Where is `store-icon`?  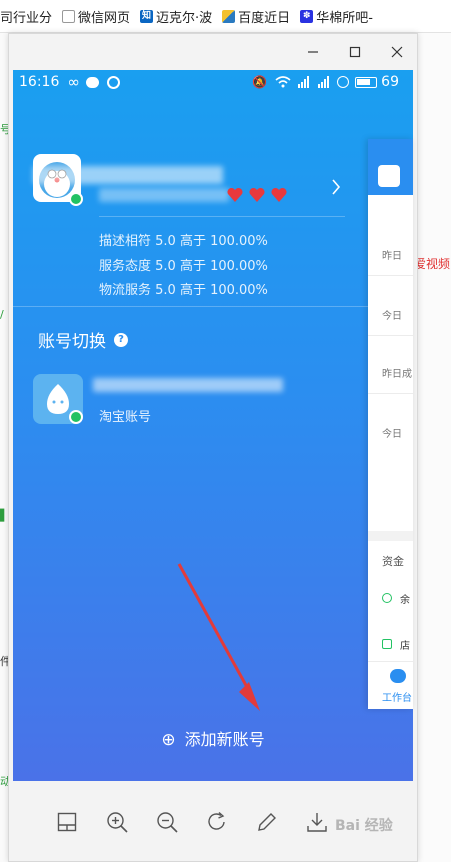 store-icon is located at coordinates (387, 644).